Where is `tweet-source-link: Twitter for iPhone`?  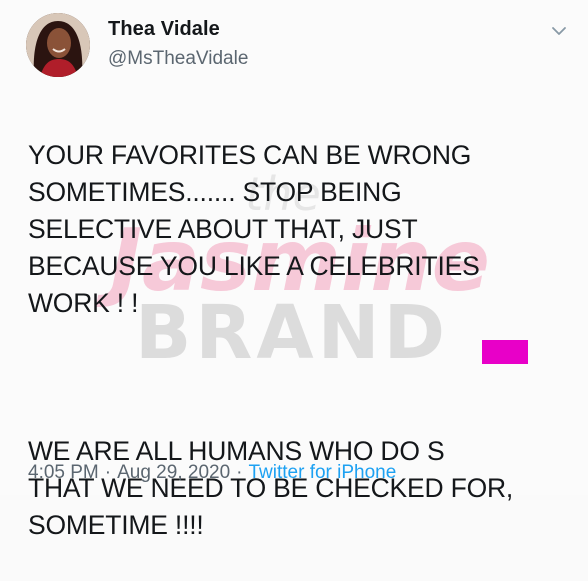
tweet-source-link: Twitter for iPhone is located at coordinates (322, 472).